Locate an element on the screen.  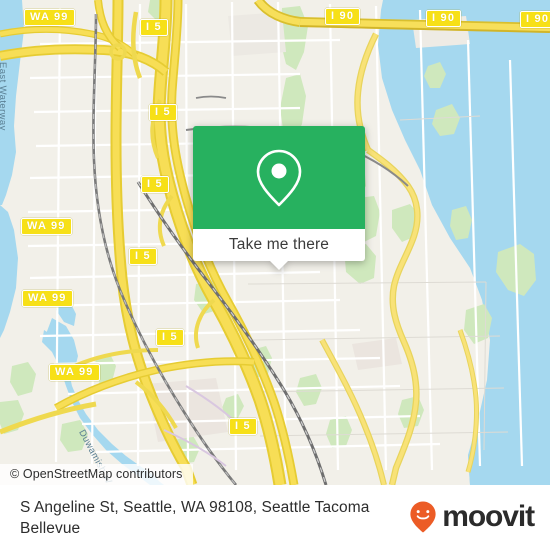
map-pin-icon is located at coordinates (279, 177).